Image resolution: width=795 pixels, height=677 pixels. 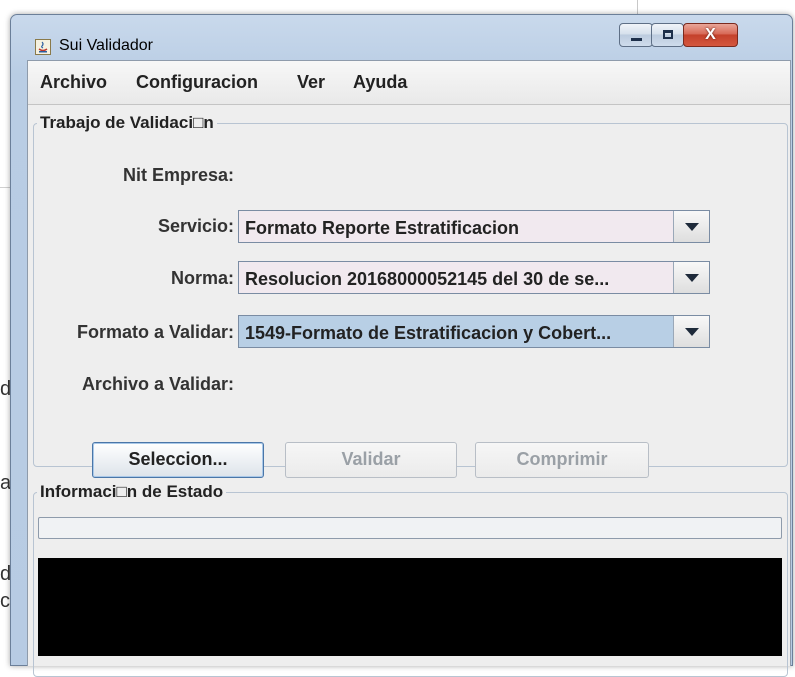 What do you see at coordinates (636, 39) in the screenshot?
I see `minimize-icon` at bounding box center [636, 39].